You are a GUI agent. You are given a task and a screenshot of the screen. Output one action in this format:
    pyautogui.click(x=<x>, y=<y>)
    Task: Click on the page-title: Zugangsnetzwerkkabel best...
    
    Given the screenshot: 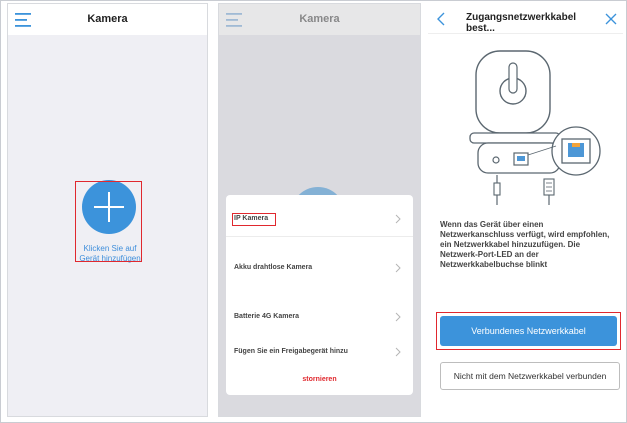 What is the action you would take?
    pyautogui.click(x=521, y=23)
    